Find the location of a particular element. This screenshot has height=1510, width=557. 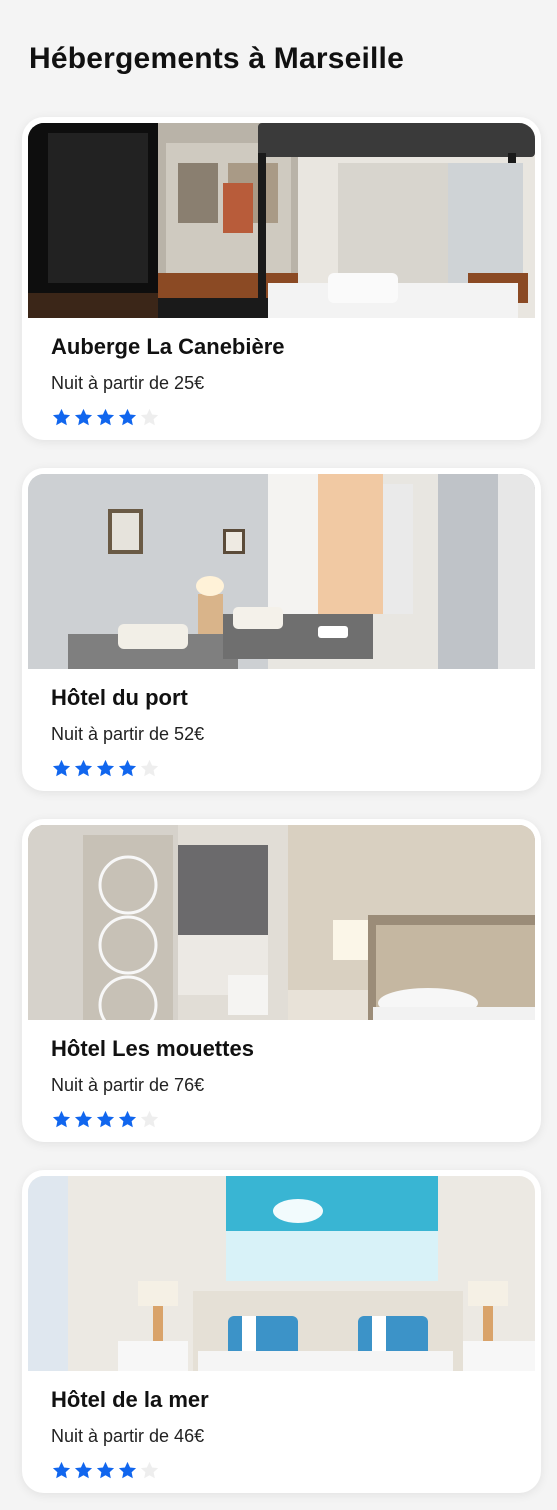

listing-price: Nuit à partir de 76€ is located at coordinates (128, 1085).